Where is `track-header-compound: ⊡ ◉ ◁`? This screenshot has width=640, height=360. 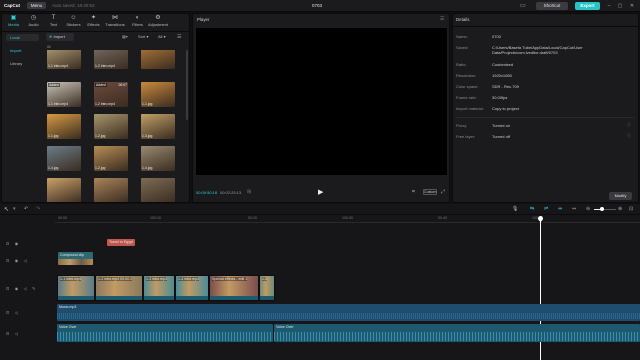
track-header-compound: ⊡ ◉ ◁ is located at coordinates (16, 261).